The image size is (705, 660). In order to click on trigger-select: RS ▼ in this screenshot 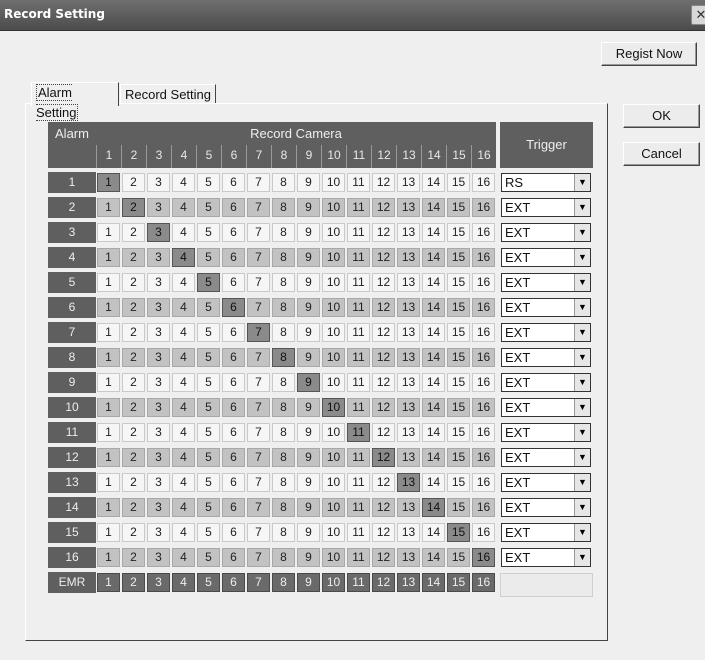, I will do `click(546, 182)`.